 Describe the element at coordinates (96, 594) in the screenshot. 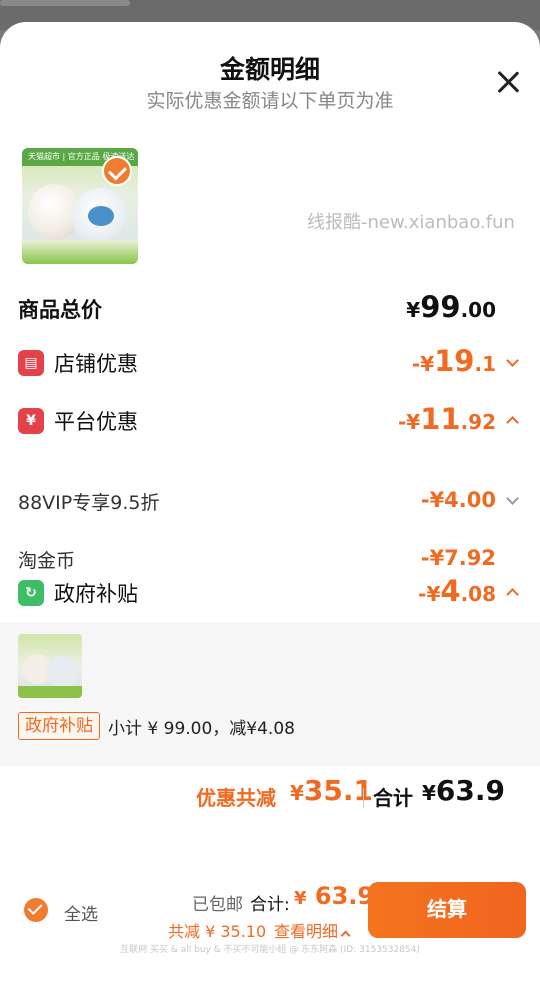

I see `gov-subsidy-label: 政府补贴` at that location.